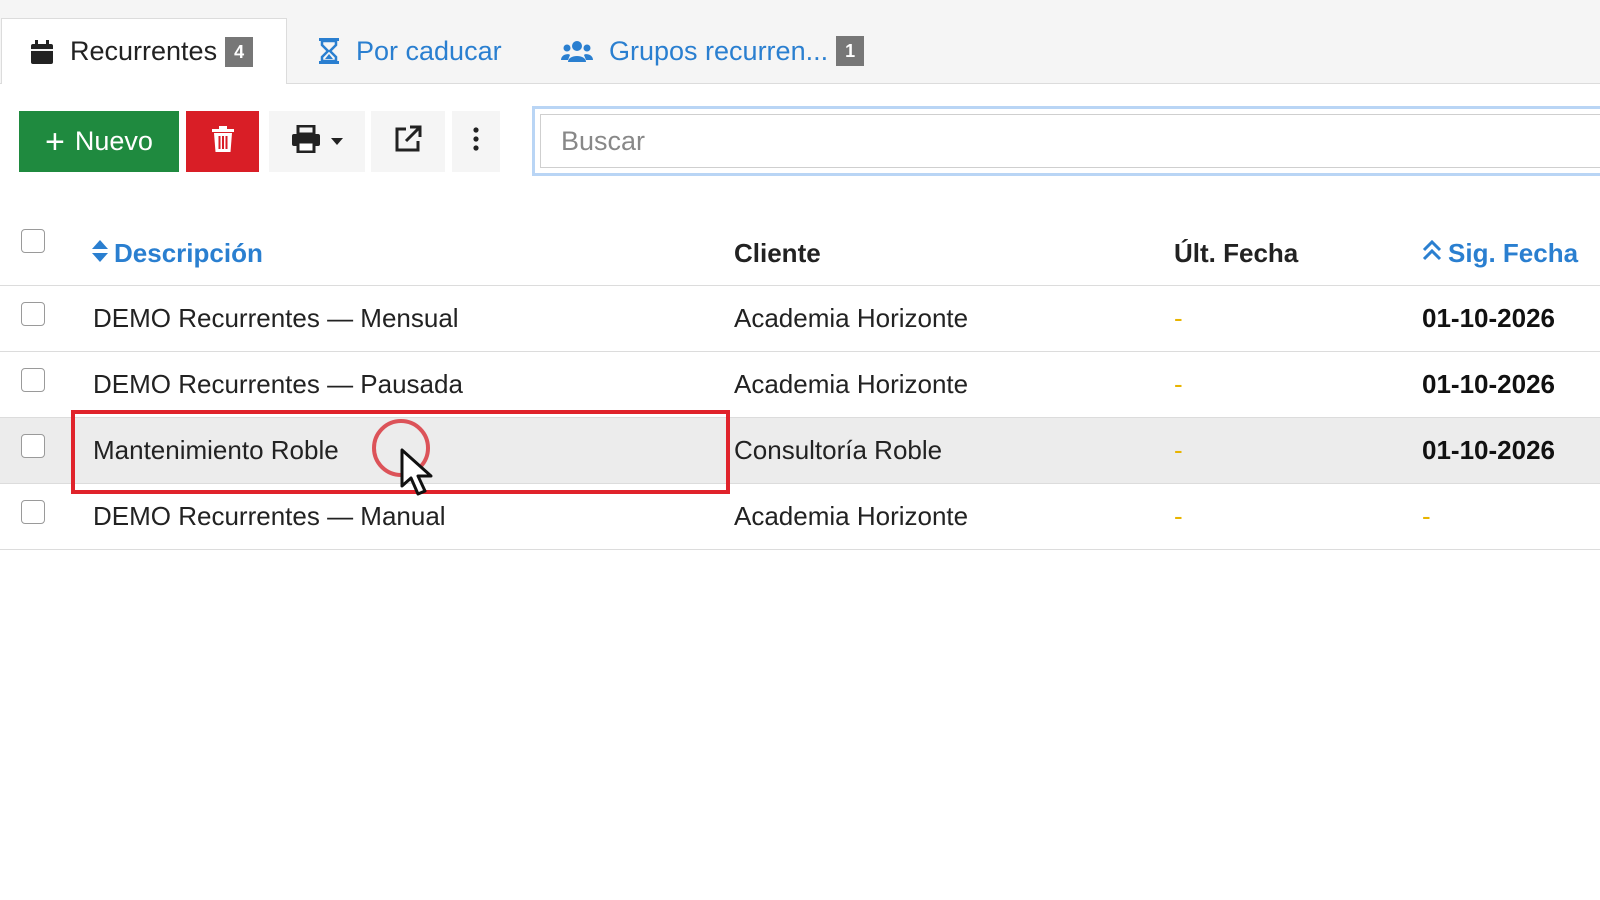  I want to click on column-cliente: Cliente, so click(777, 253).